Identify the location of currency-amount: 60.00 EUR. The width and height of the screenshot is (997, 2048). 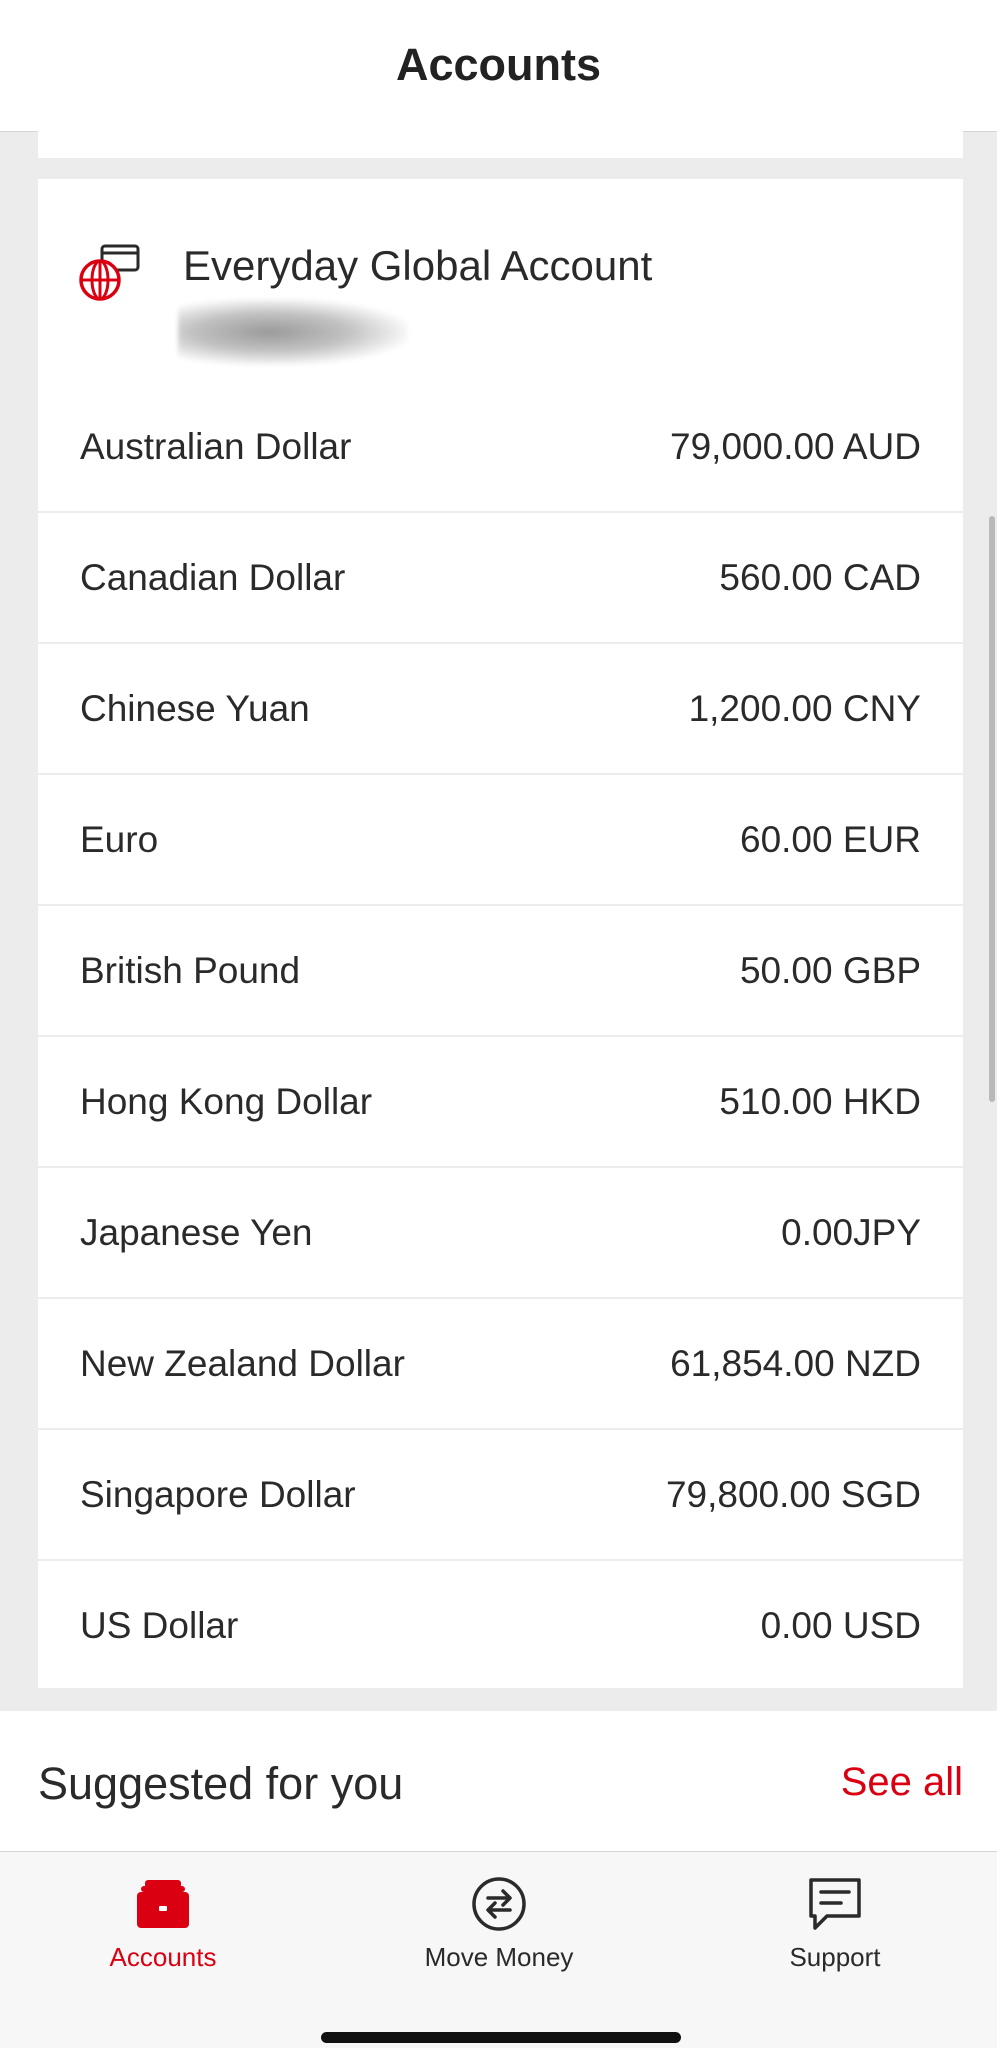
(830, 839).